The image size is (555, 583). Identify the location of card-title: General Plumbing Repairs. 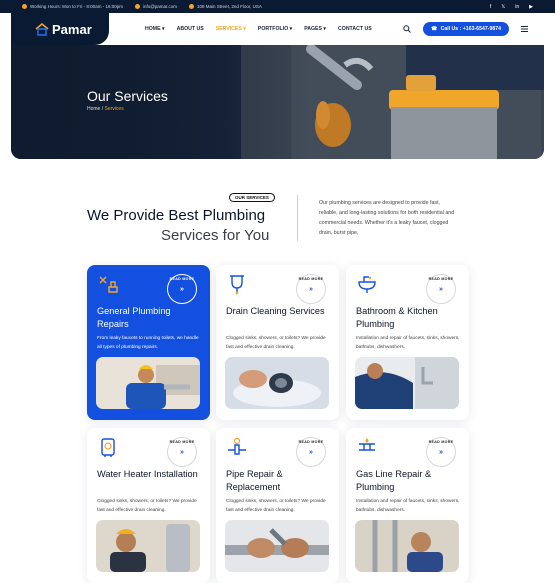
(149, 317).